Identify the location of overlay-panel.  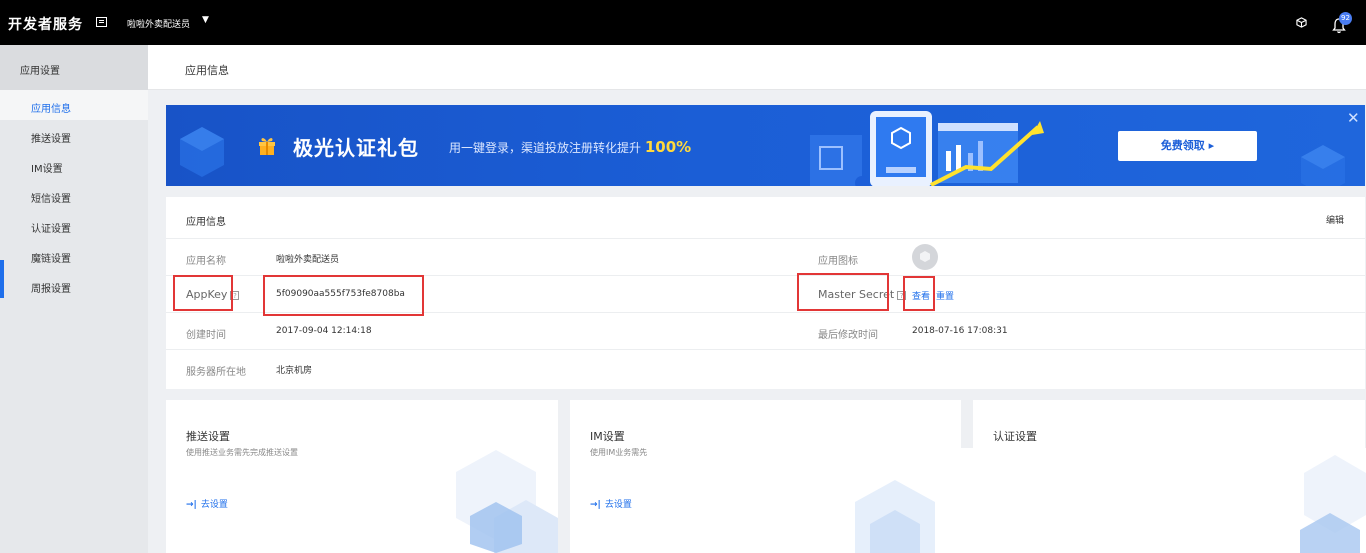
(1009, 500).